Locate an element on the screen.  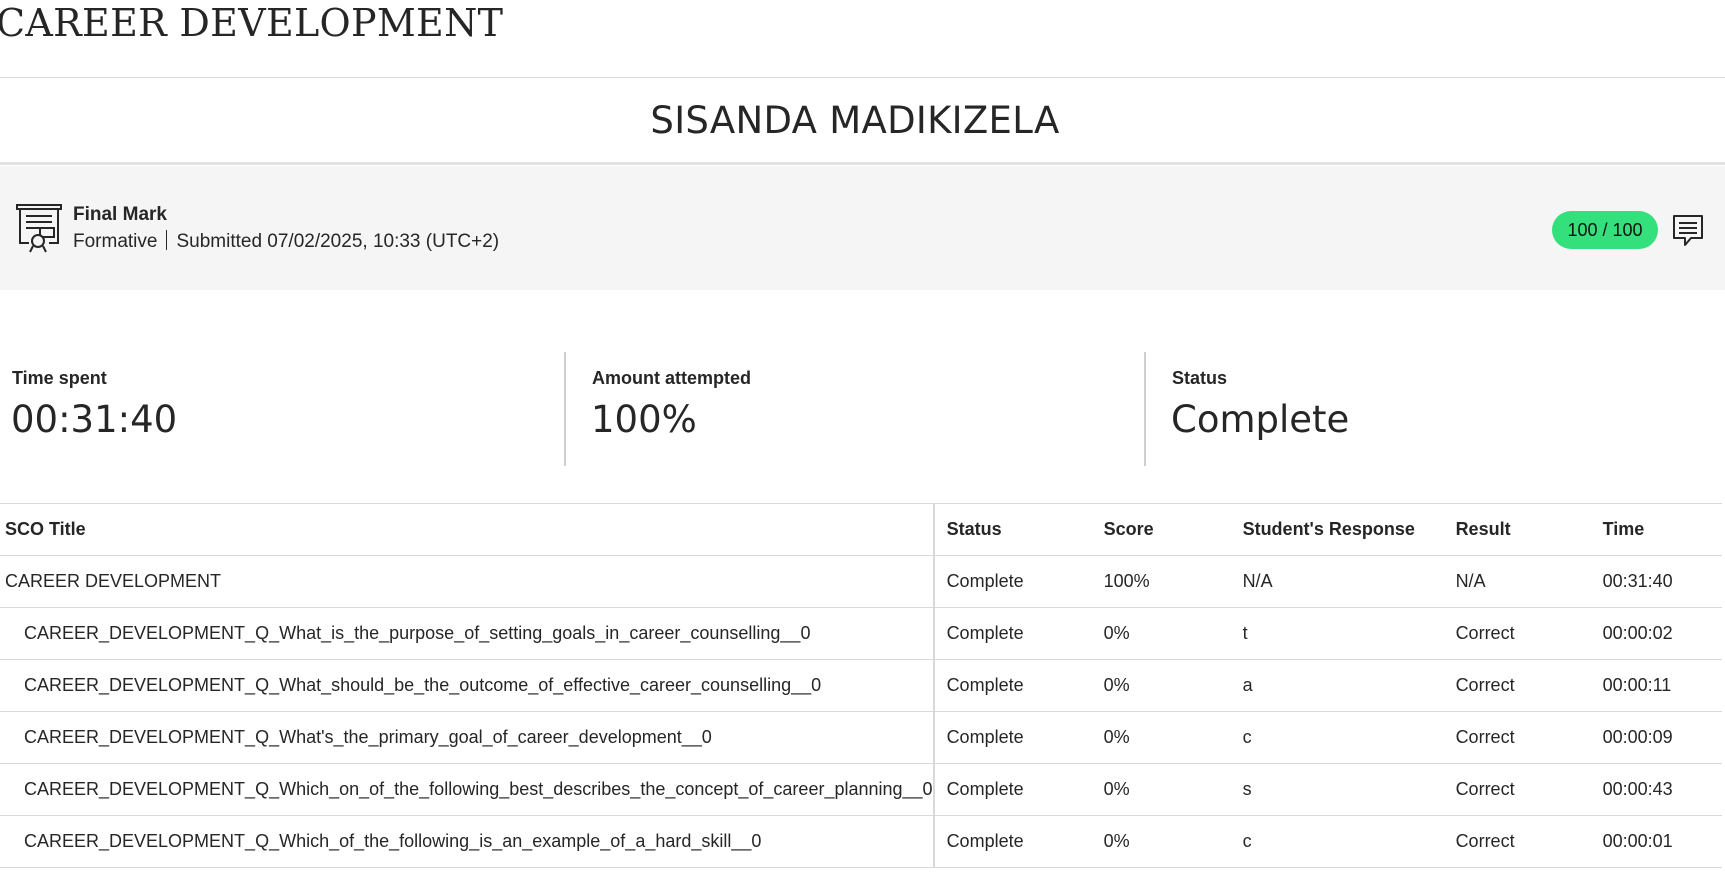
response-cell: s is located at coordinates (1349, 789).